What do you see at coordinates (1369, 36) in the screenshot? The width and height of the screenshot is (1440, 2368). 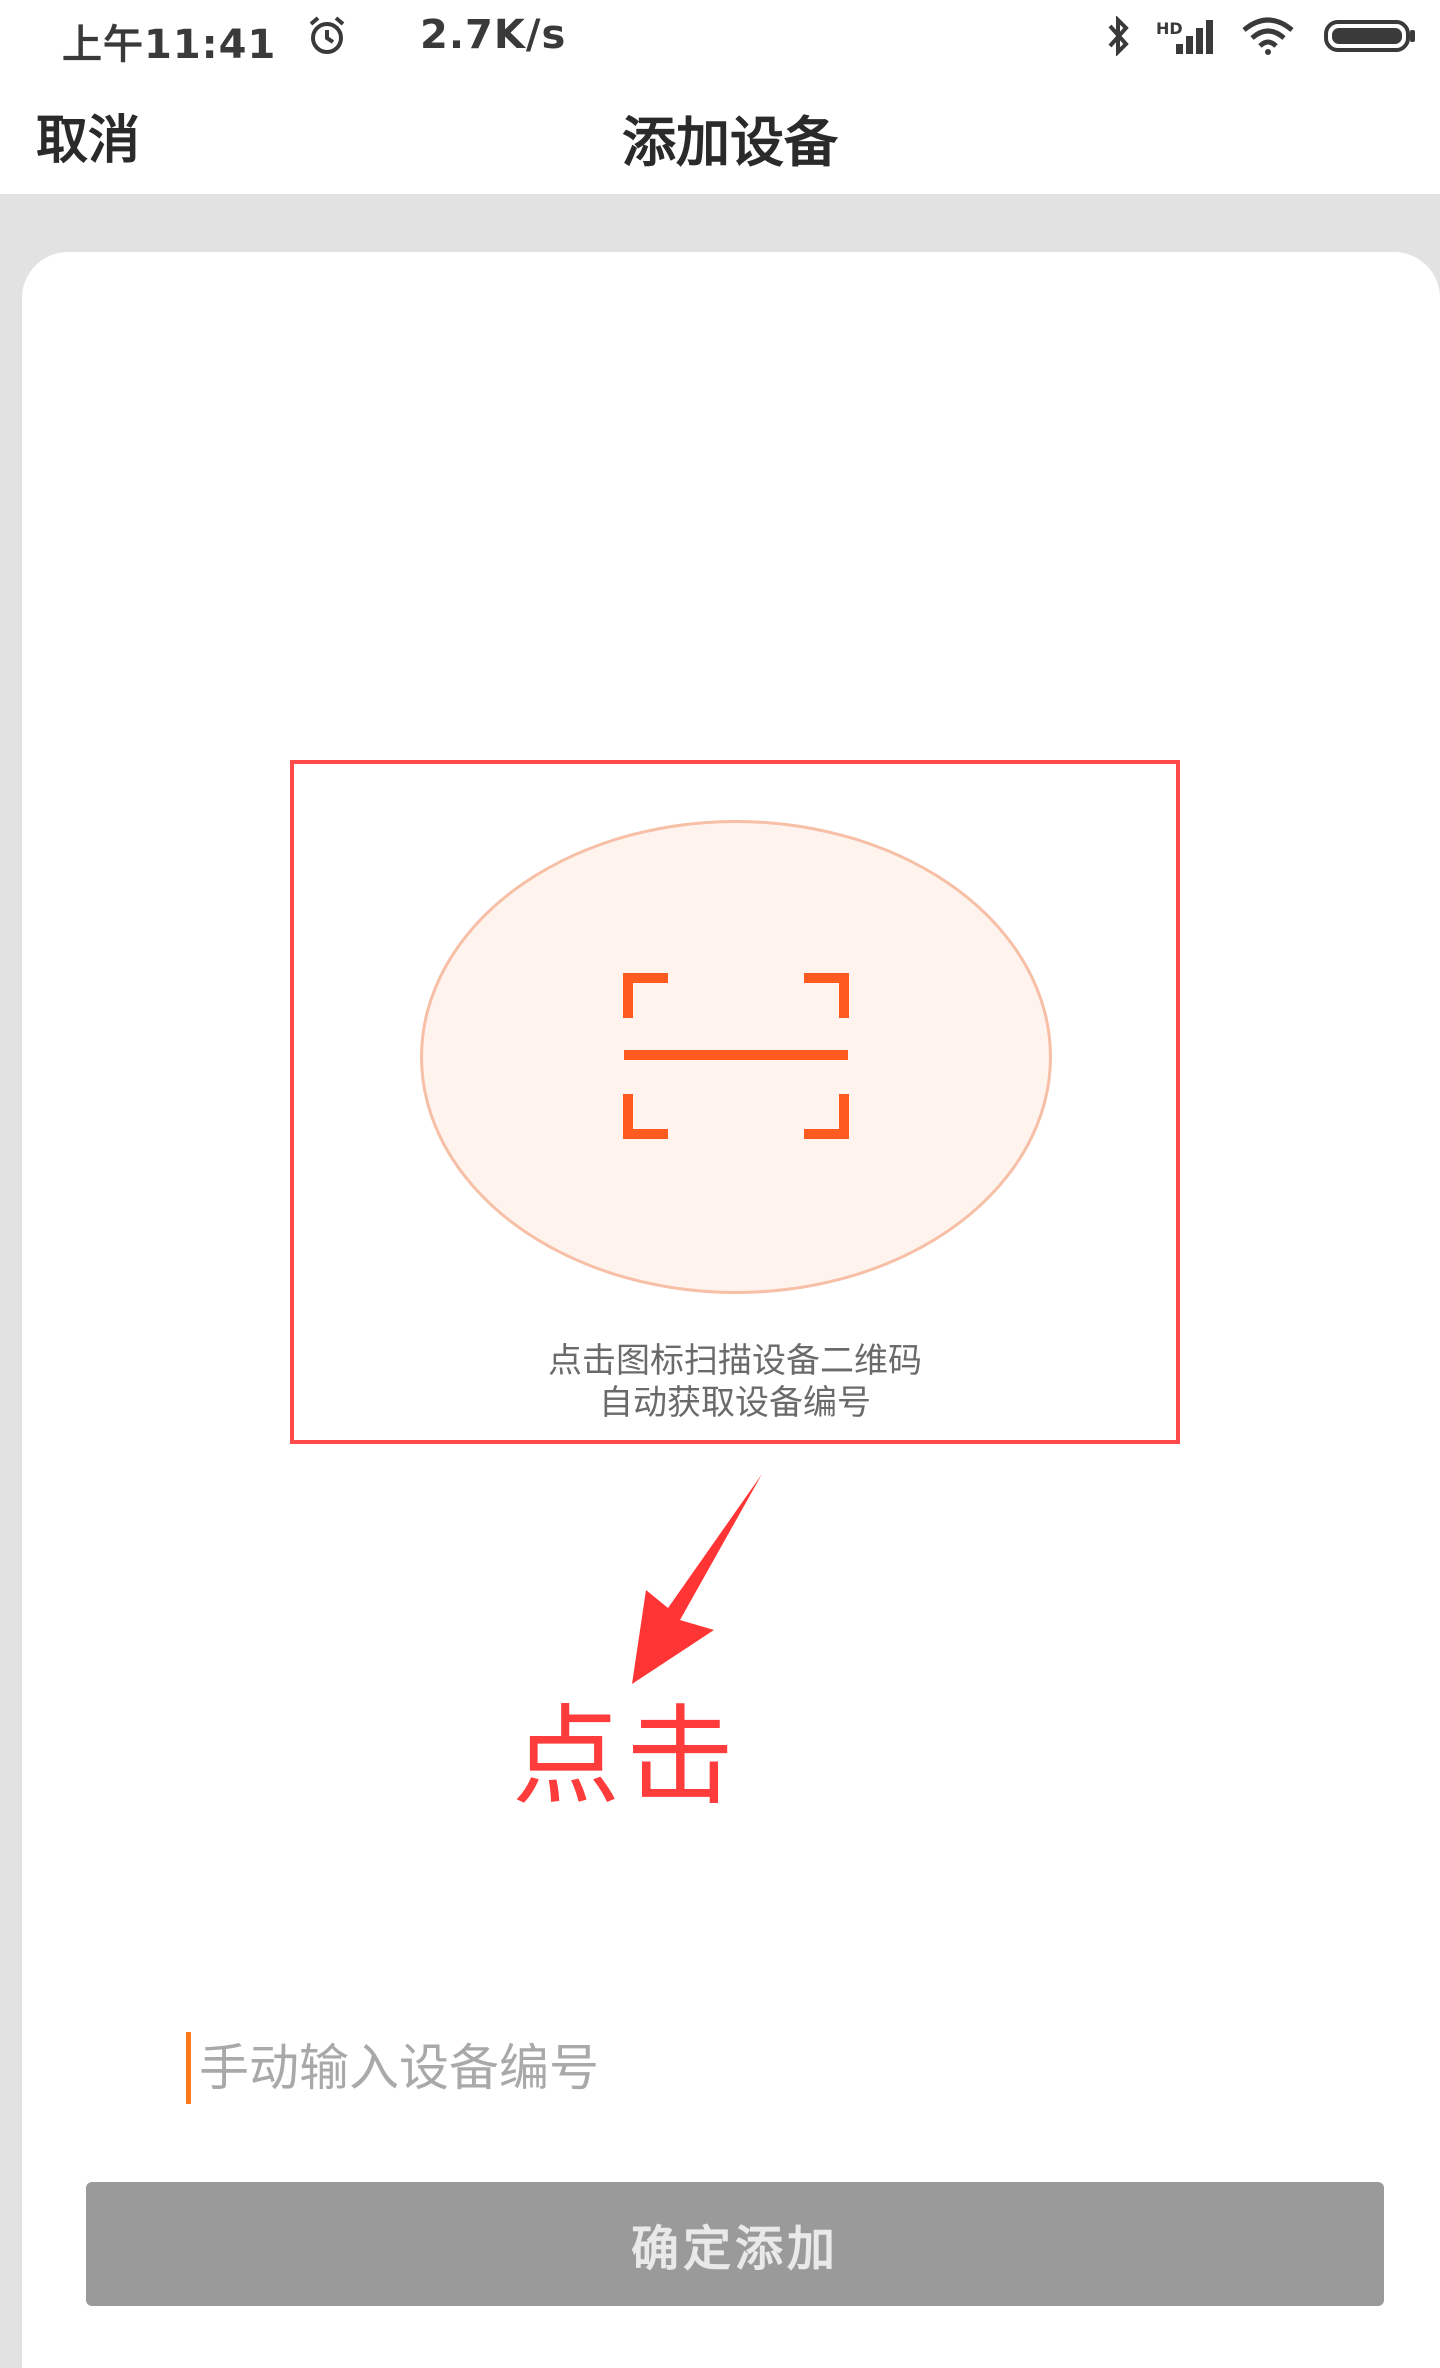 I see `battery-icon` at bounding box center [1369, 36].